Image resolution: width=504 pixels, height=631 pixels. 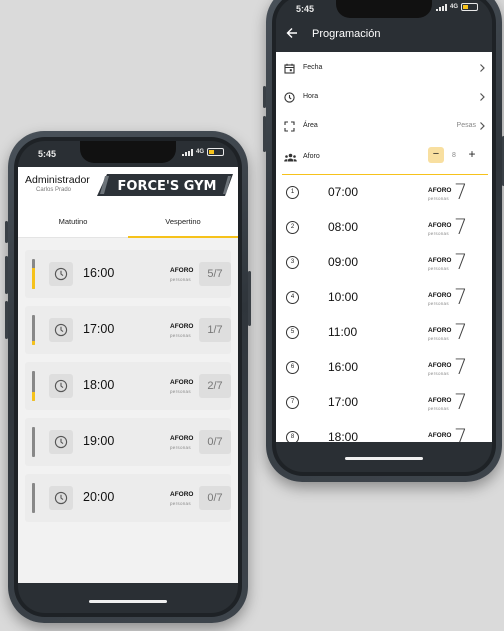 I want to click on slot-occupancy: 1/7, so click(x=215, y=330).